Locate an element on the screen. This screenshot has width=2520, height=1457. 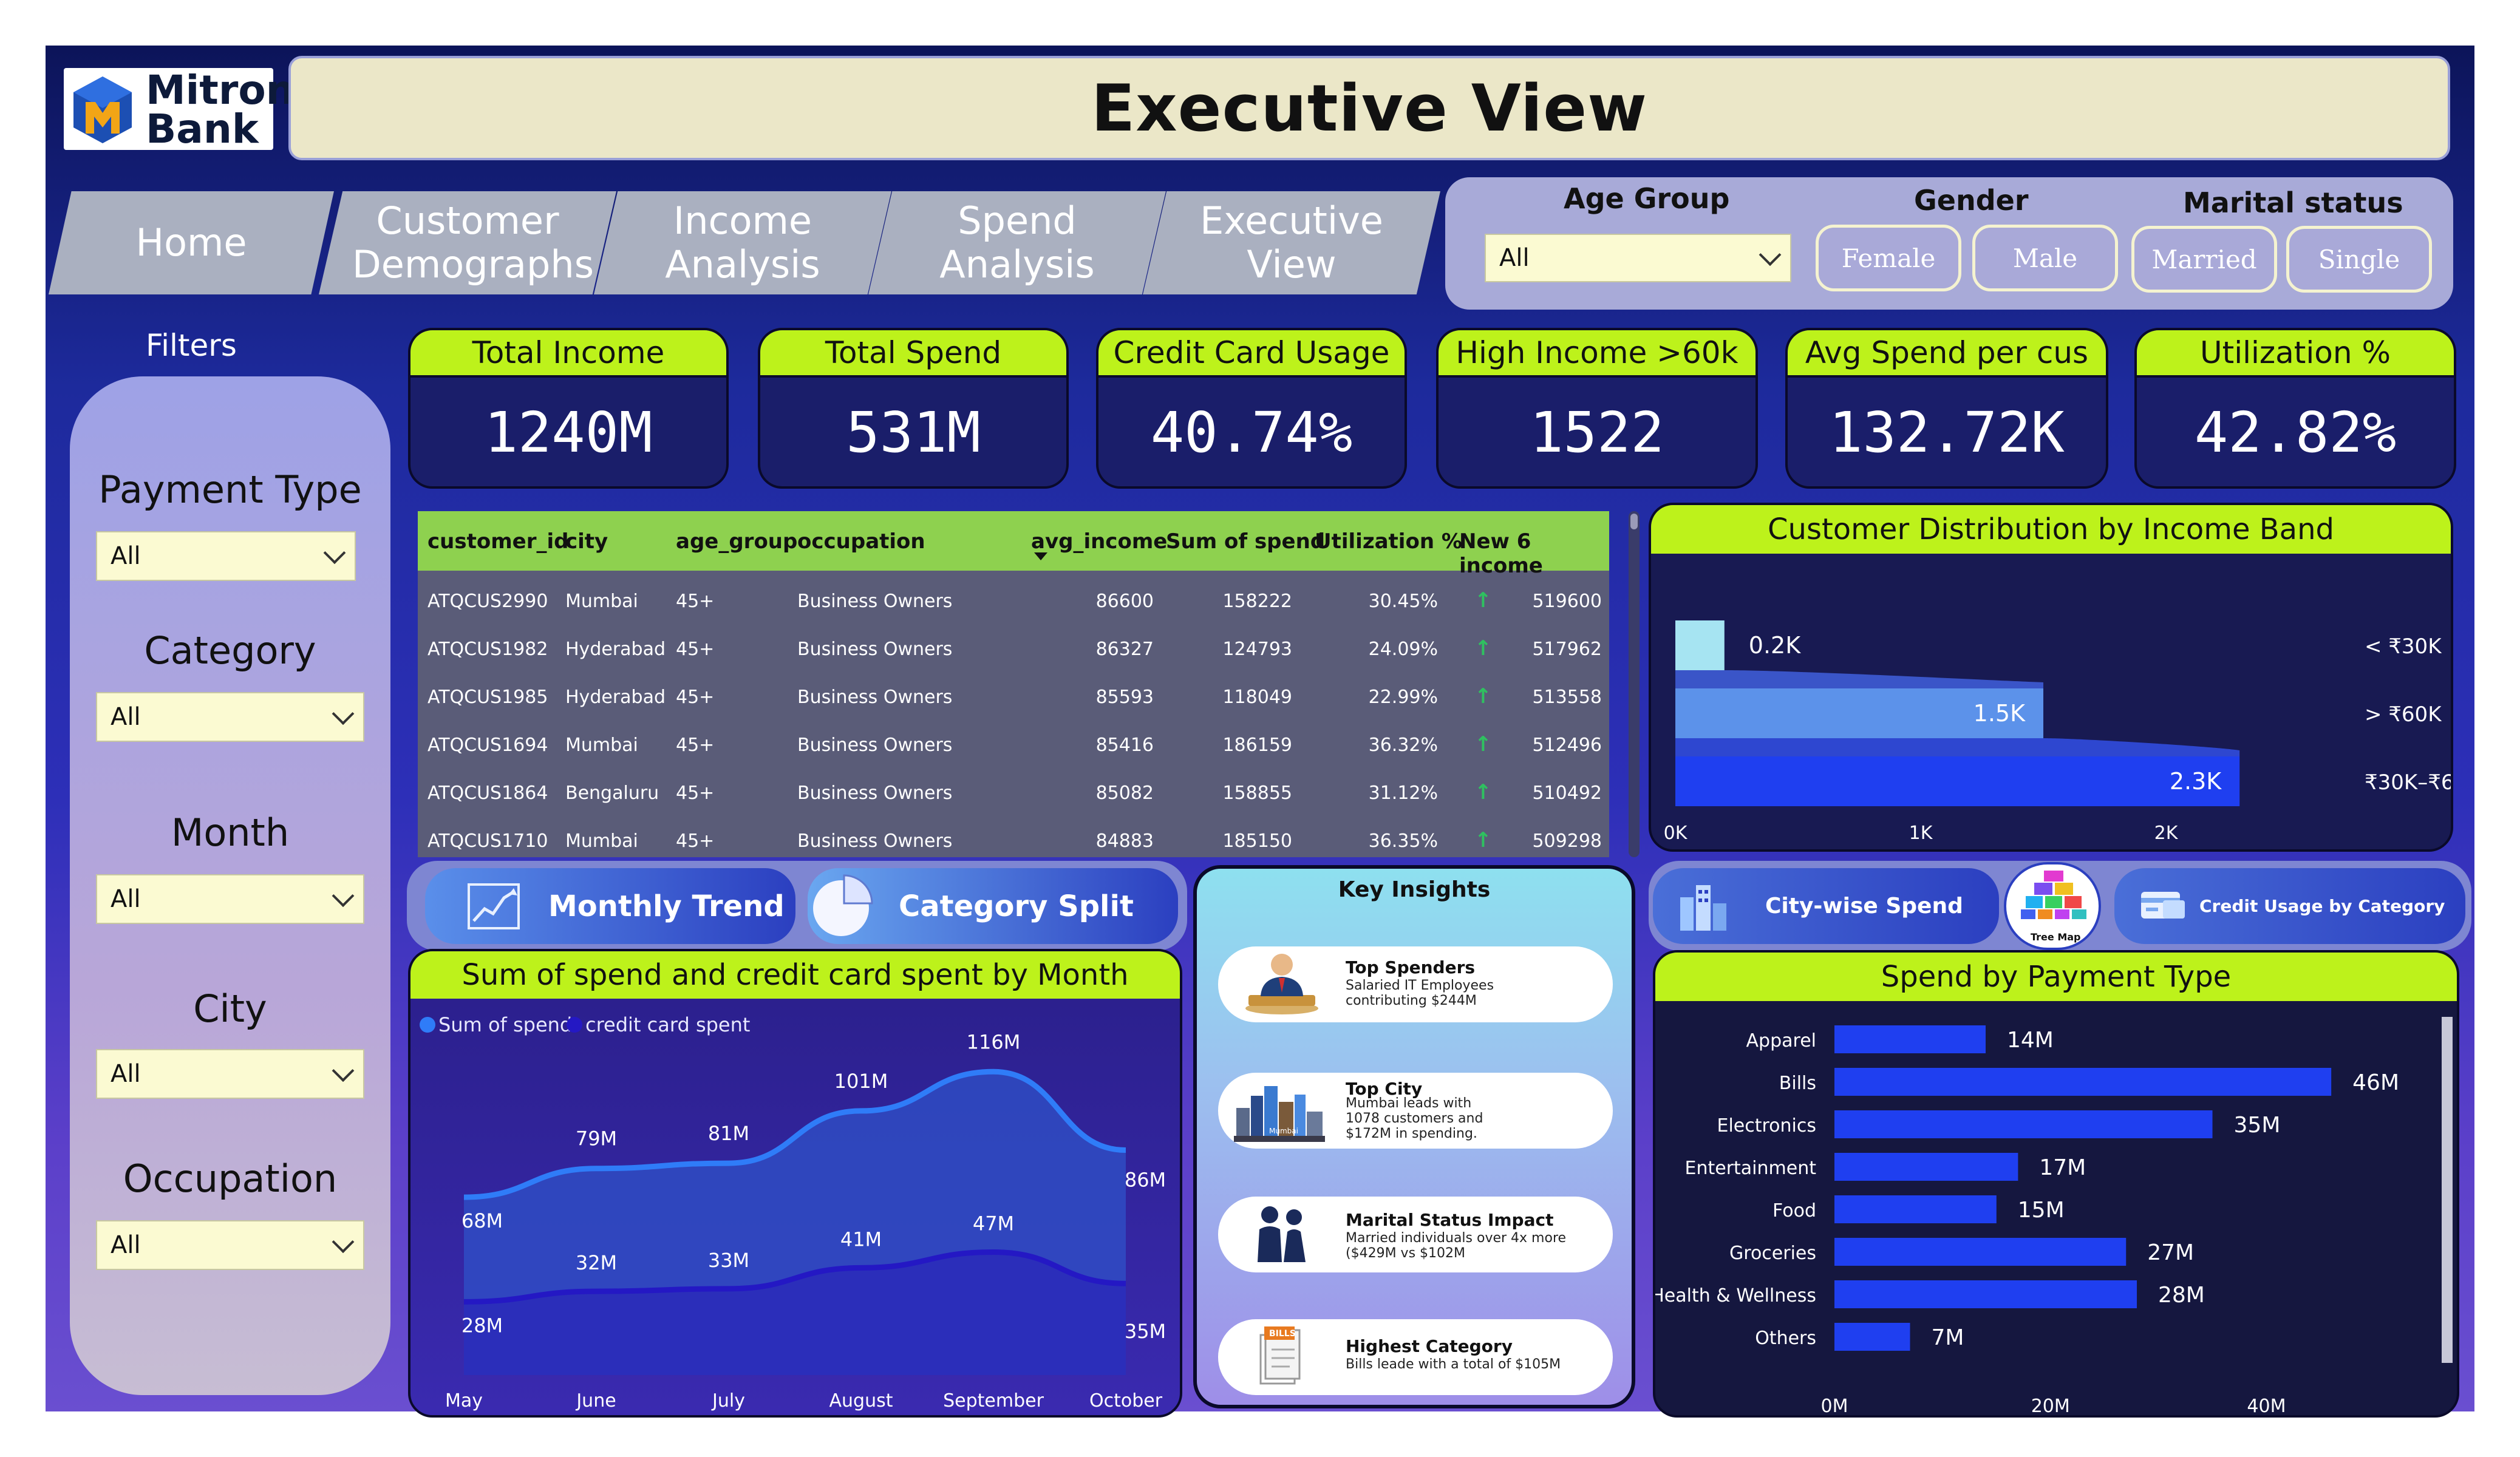
filter-month-dropdown: All is located at coordinates (230, 899).